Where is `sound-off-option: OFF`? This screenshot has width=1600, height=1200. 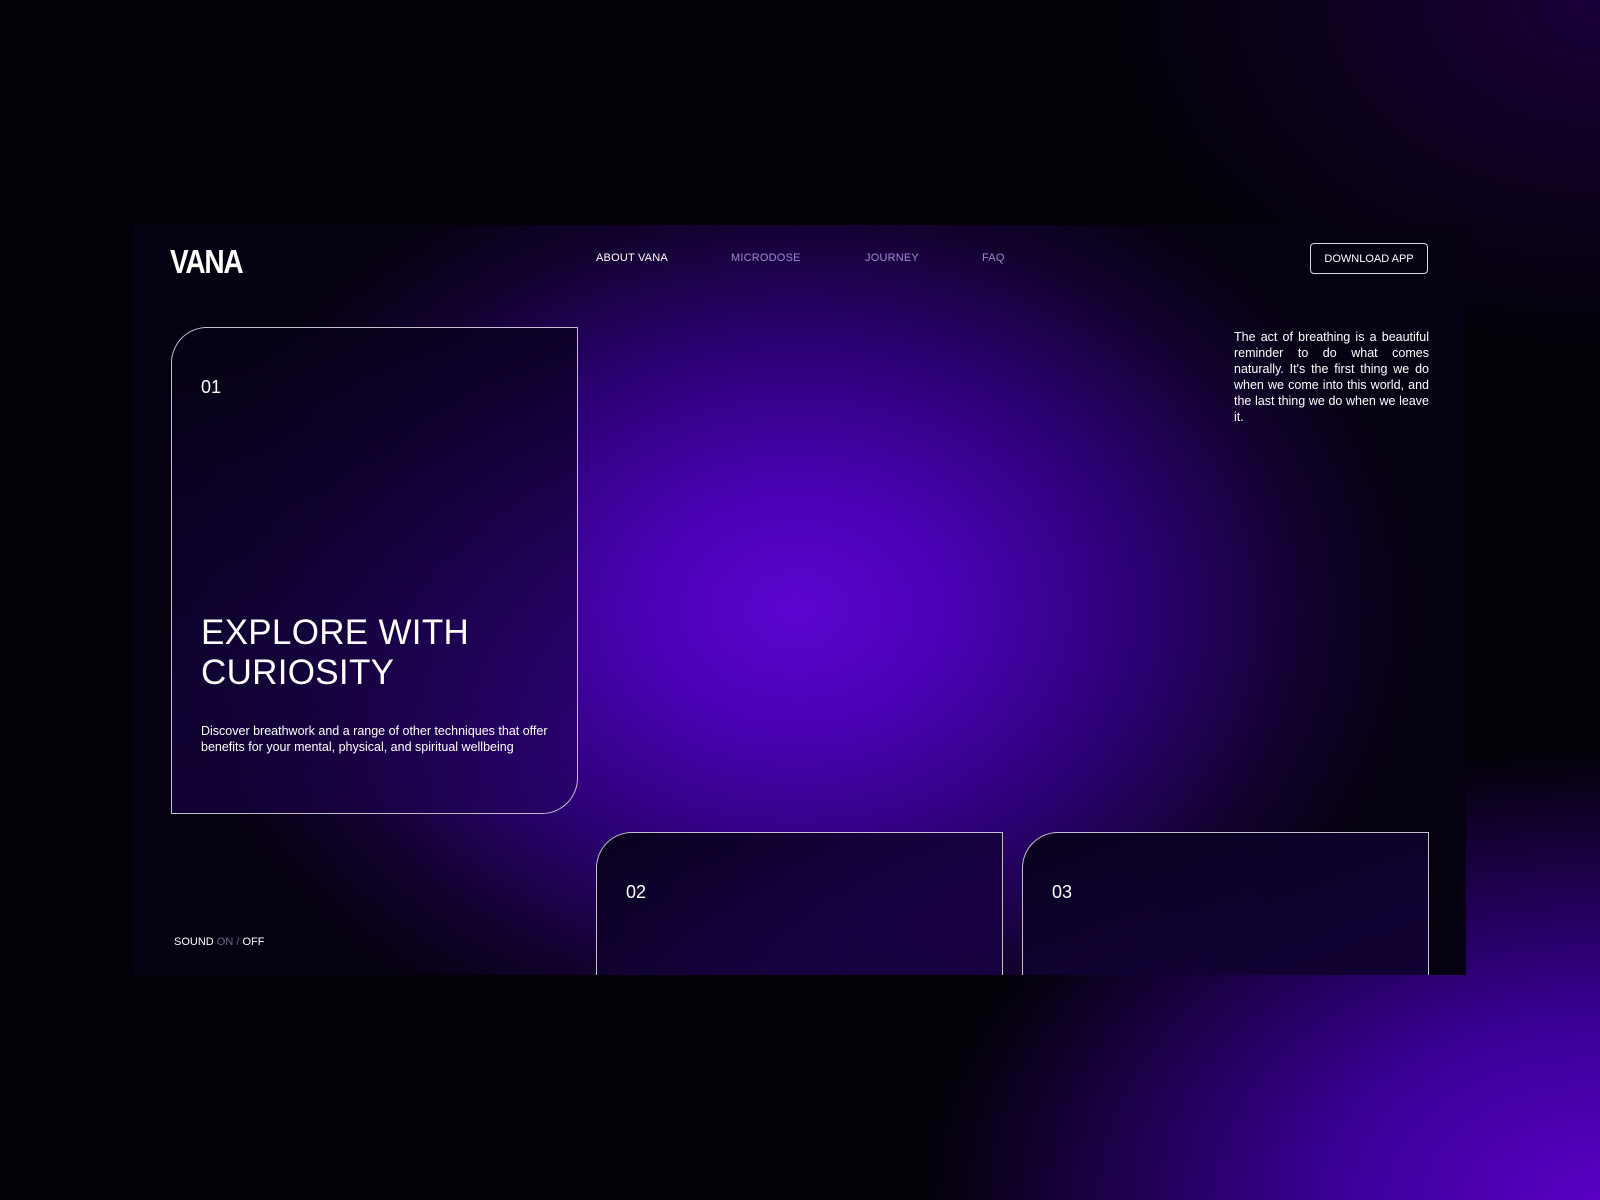
sound-off-option: OFF is located at coordinates (253, 942).